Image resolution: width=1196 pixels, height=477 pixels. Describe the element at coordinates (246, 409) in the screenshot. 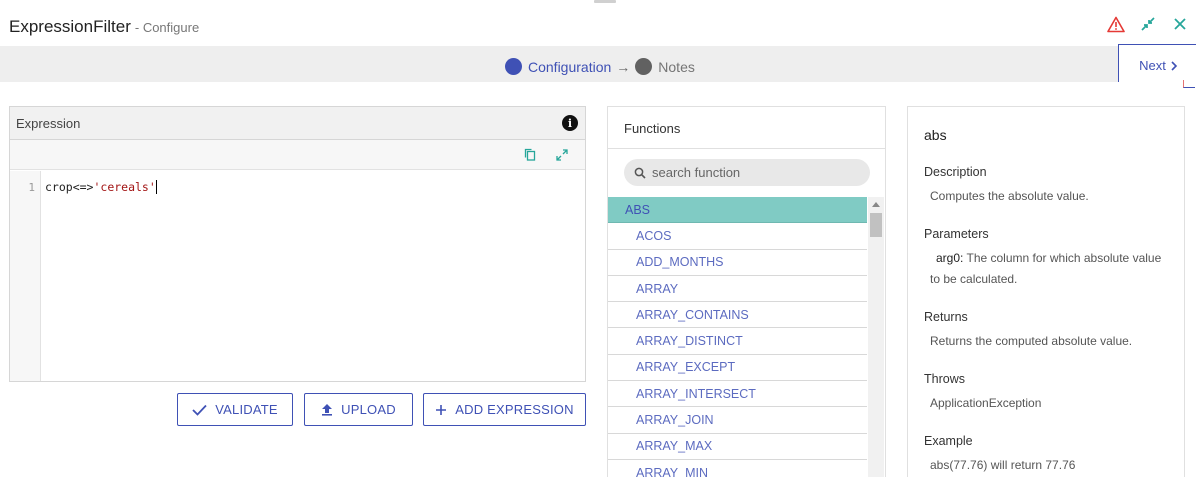

I see `validate-label: VALIDATE` at that location.